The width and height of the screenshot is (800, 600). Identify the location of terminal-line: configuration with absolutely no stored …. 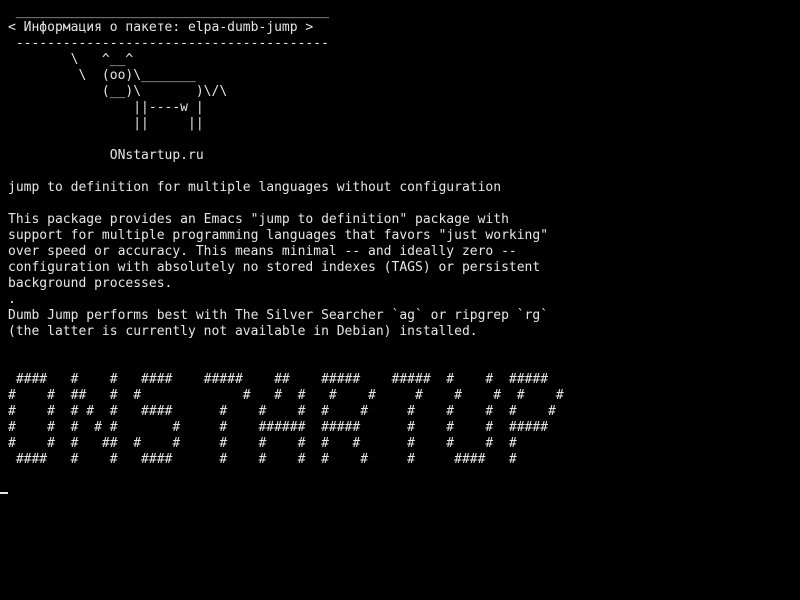
(274, 267).